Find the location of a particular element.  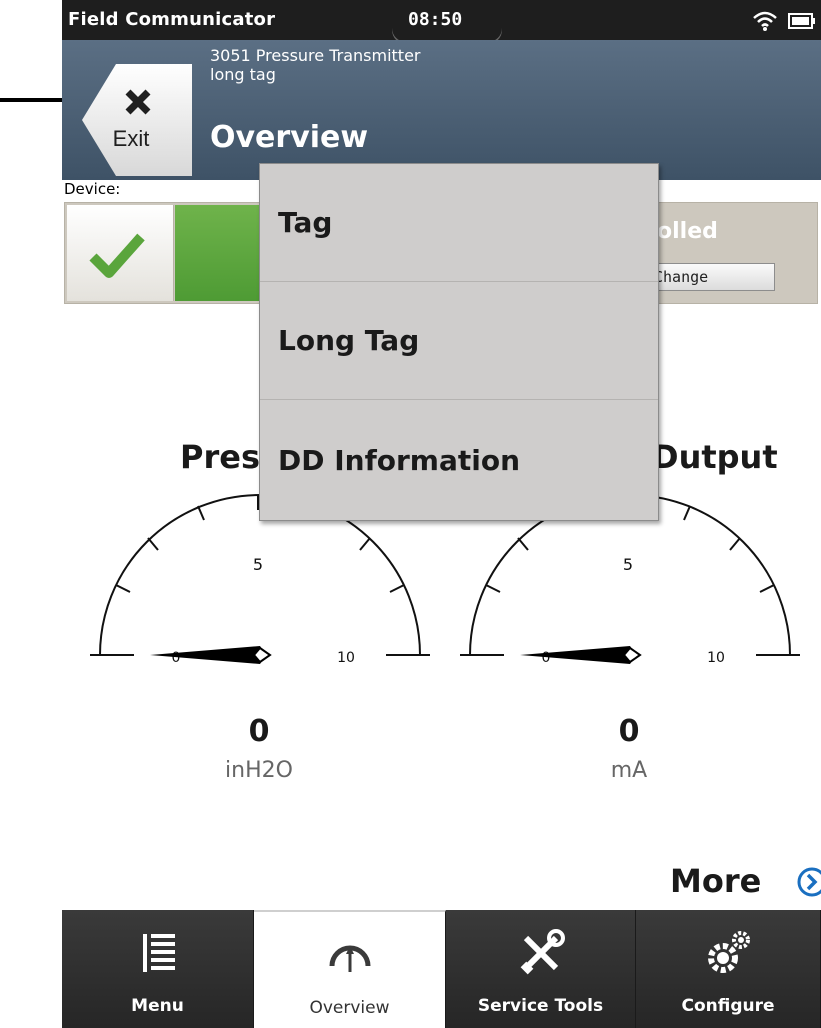

tab-service-tools: Service Tools is located at coordinates (541, 969).